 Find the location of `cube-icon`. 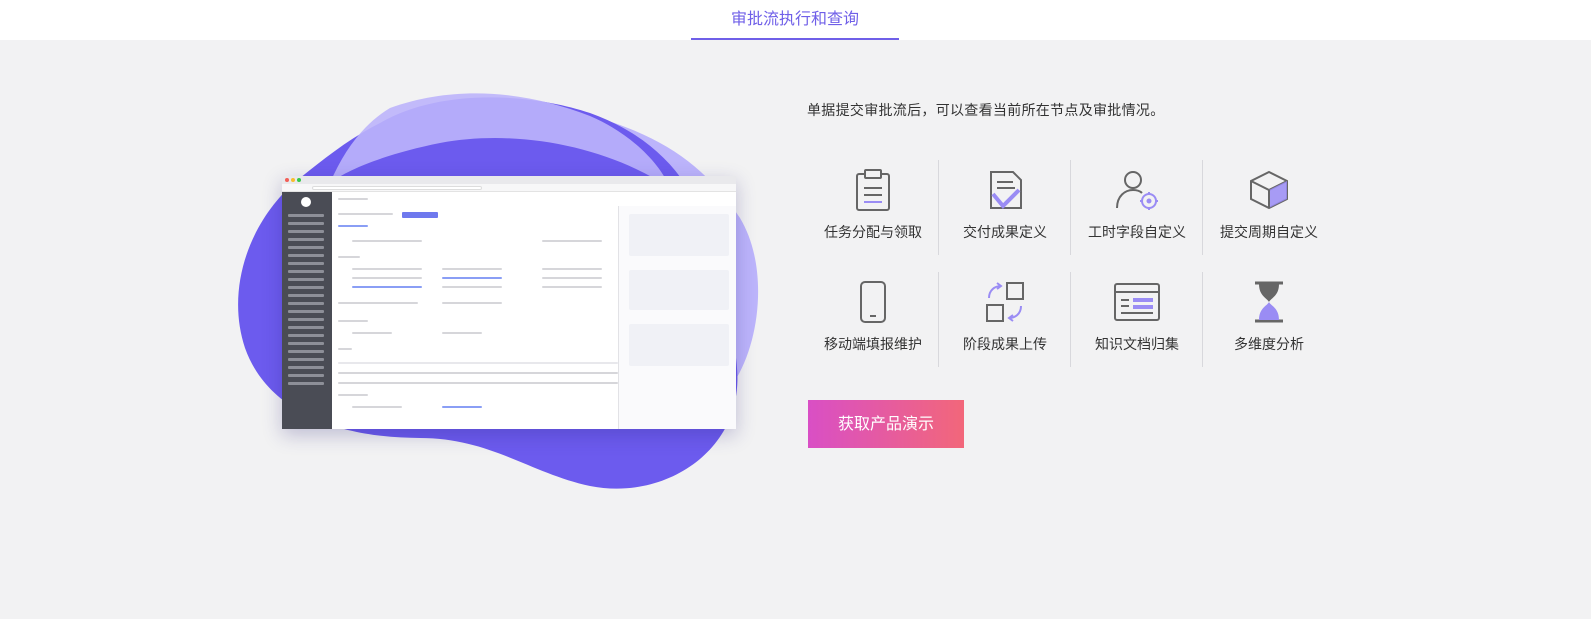

cube-icon is located at coordinates (1269, 190).